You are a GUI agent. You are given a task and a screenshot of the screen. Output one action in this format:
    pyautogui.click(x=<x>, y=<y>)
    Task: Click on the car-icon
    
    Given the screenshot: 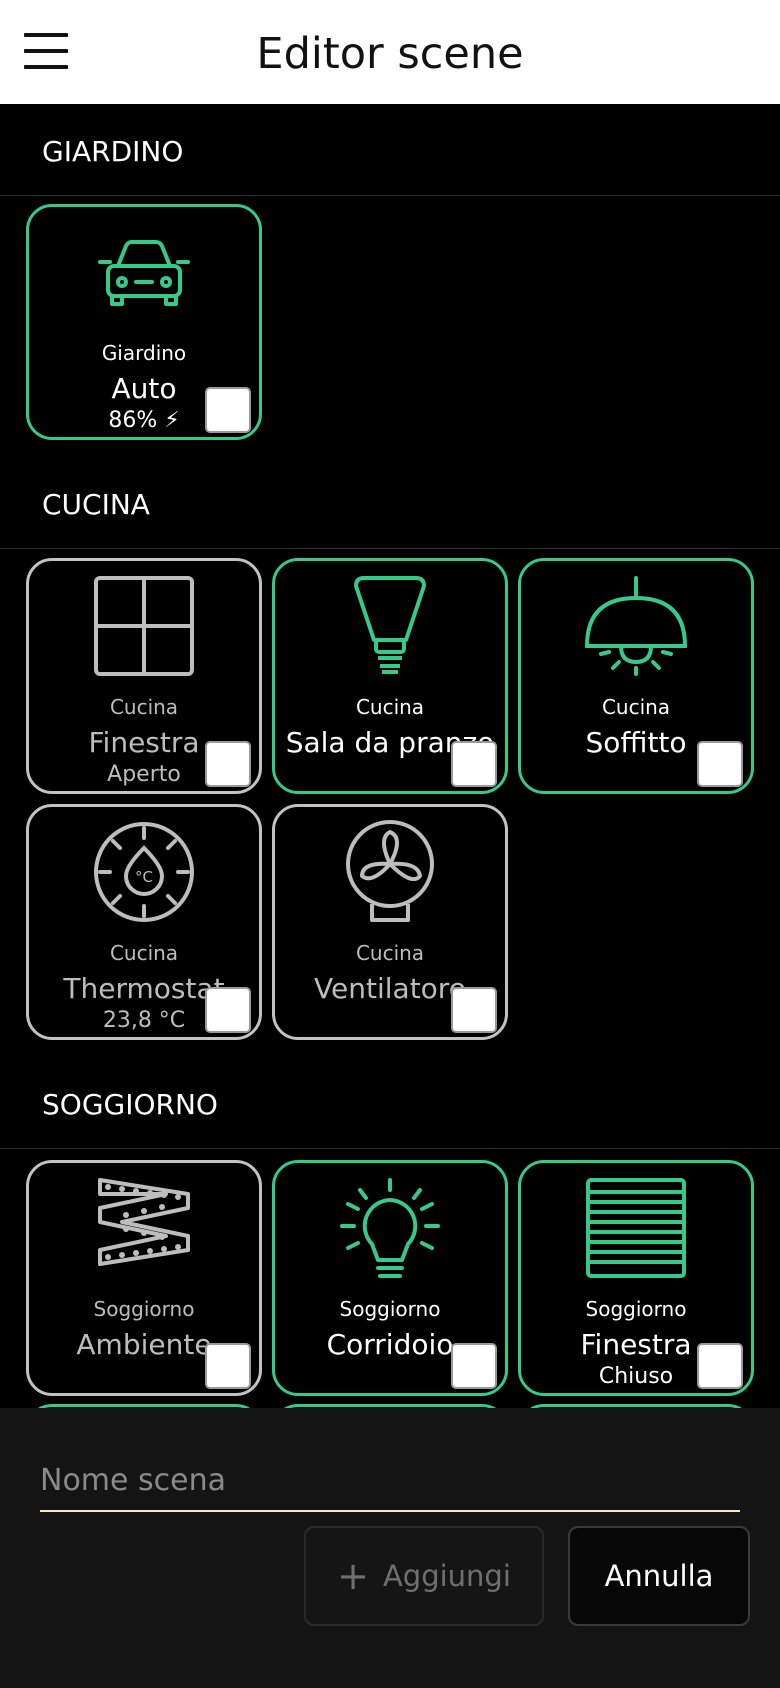 What is the action you would take?
    pyautogui.click(x=144, y=272)
    